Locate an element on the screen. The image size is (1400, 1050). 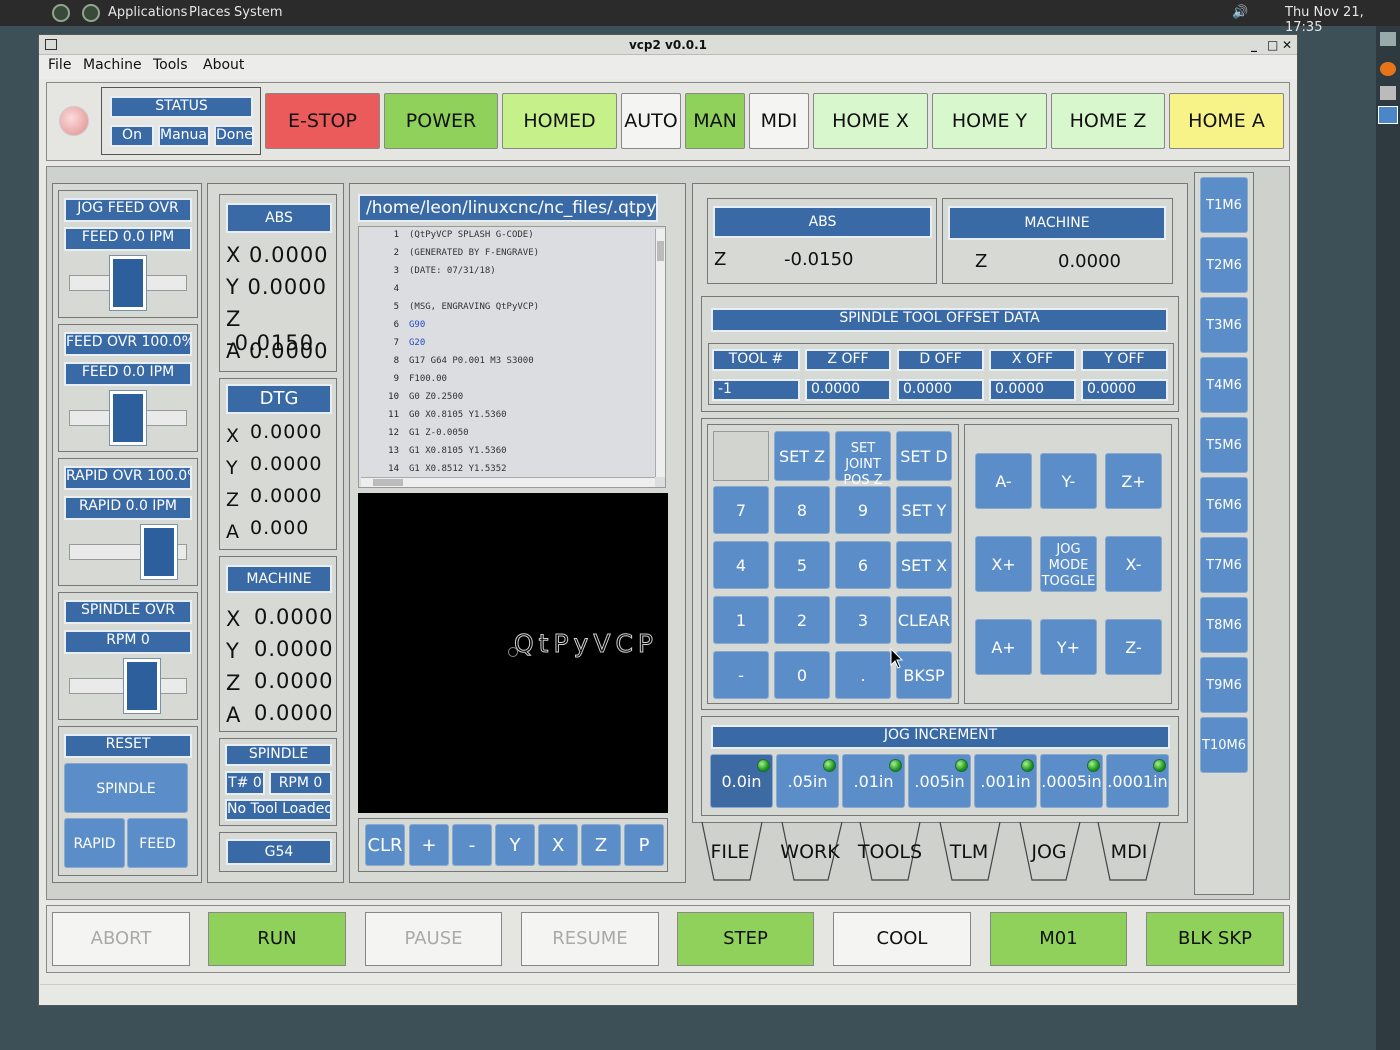
app-icon is located at coordinates (1388, 39).